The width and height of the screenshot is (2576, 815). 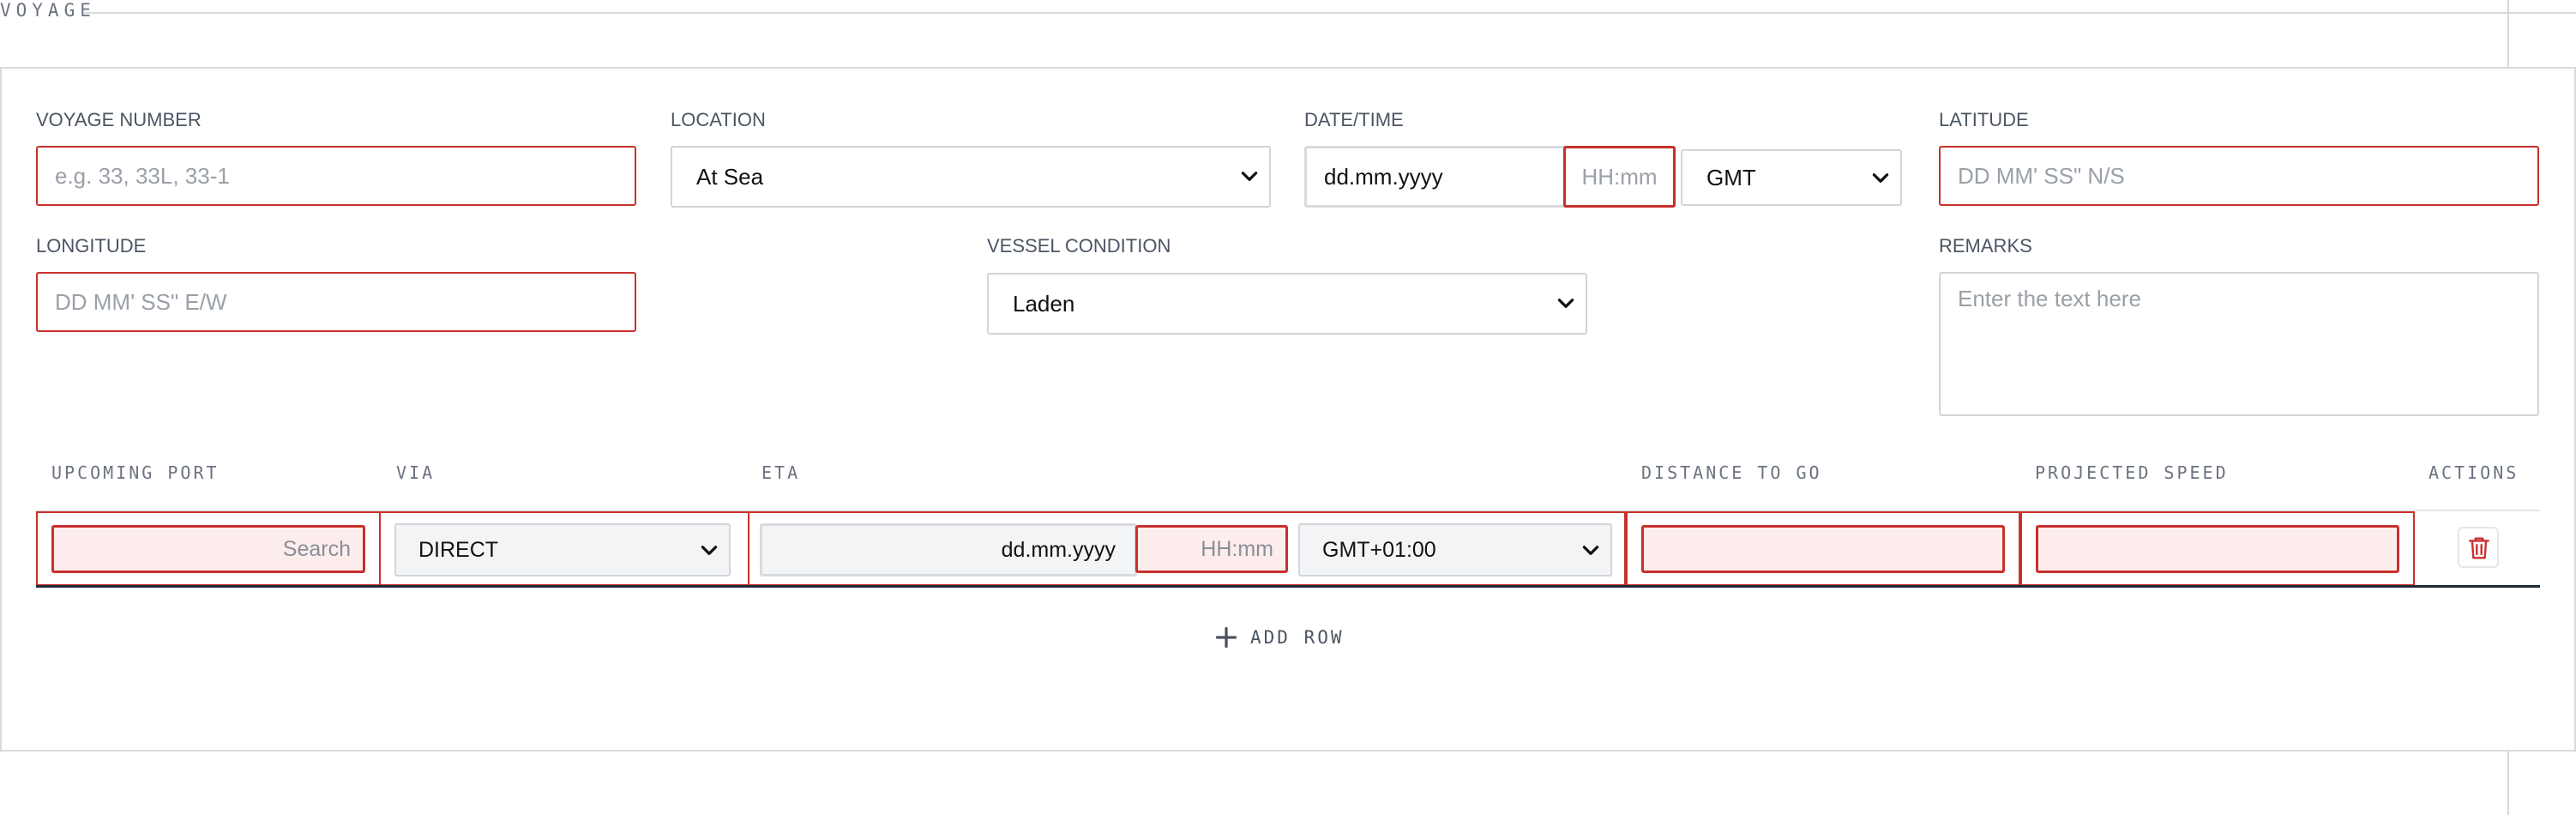 I want to click on section-title: VOYAGE, so click(x=48, y=10).